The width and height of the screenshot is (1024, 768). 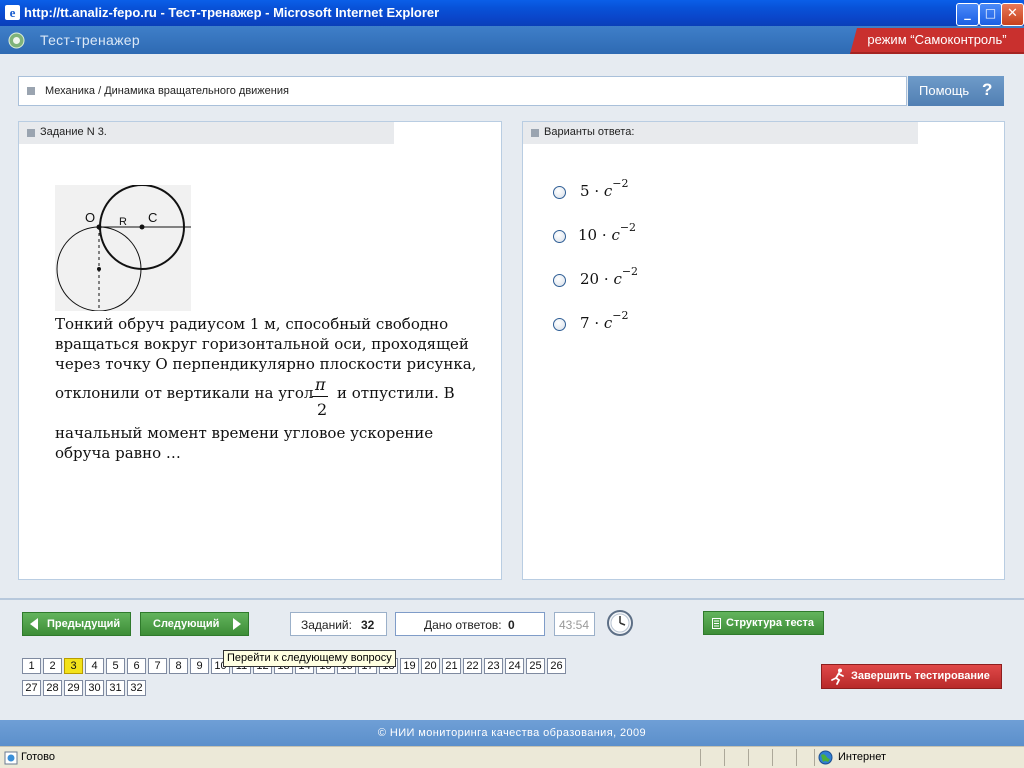 I want to click on answered-count-box: Дано ответов: 0, so click(x=470, y=624).